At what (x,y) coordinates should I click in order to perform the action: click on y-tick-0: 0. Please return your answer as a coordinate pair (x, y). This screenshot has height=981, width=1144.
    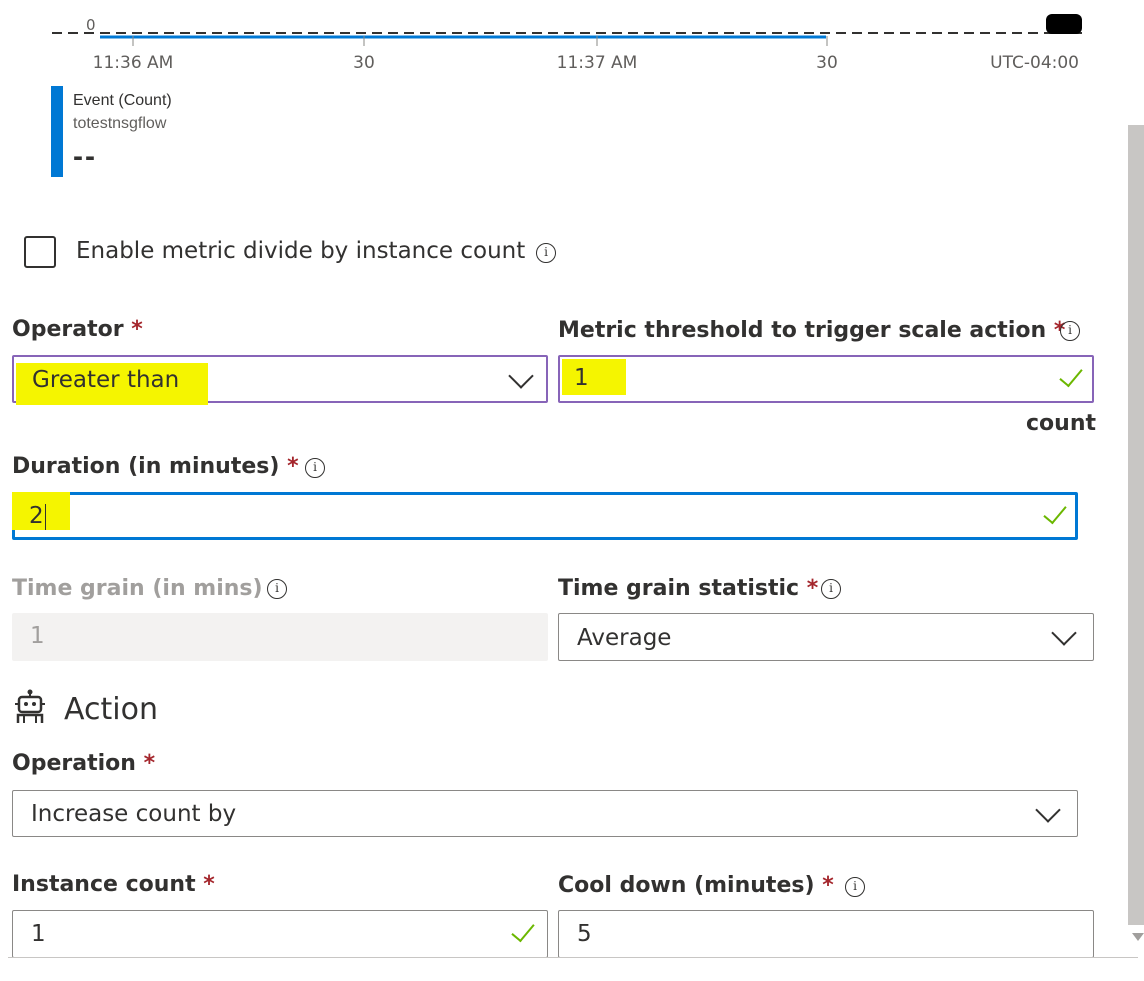
    Looking at the image, I should click on (91, 25).